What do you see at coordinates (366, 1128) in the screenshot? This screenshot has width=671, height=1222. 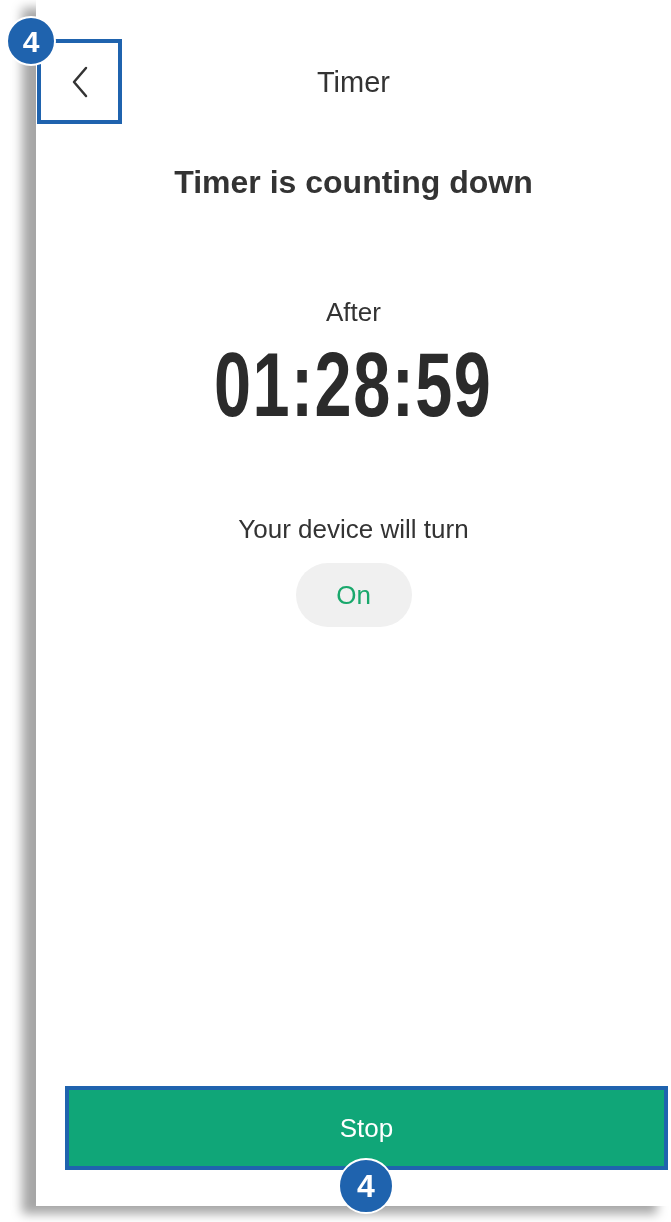 I see `stop-button: Stop` at bounding box center [366, 1128].